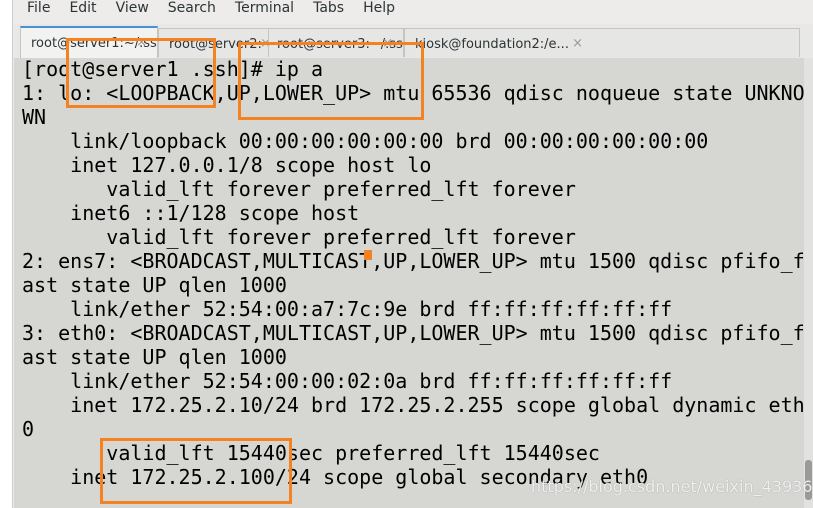 Image resolution: width=813 pixels, height=508 pixels. What do you see at coordinates (79, 9) in the screenshot?
I see `menu-edit: Edit` at bounding box center [79, 9].